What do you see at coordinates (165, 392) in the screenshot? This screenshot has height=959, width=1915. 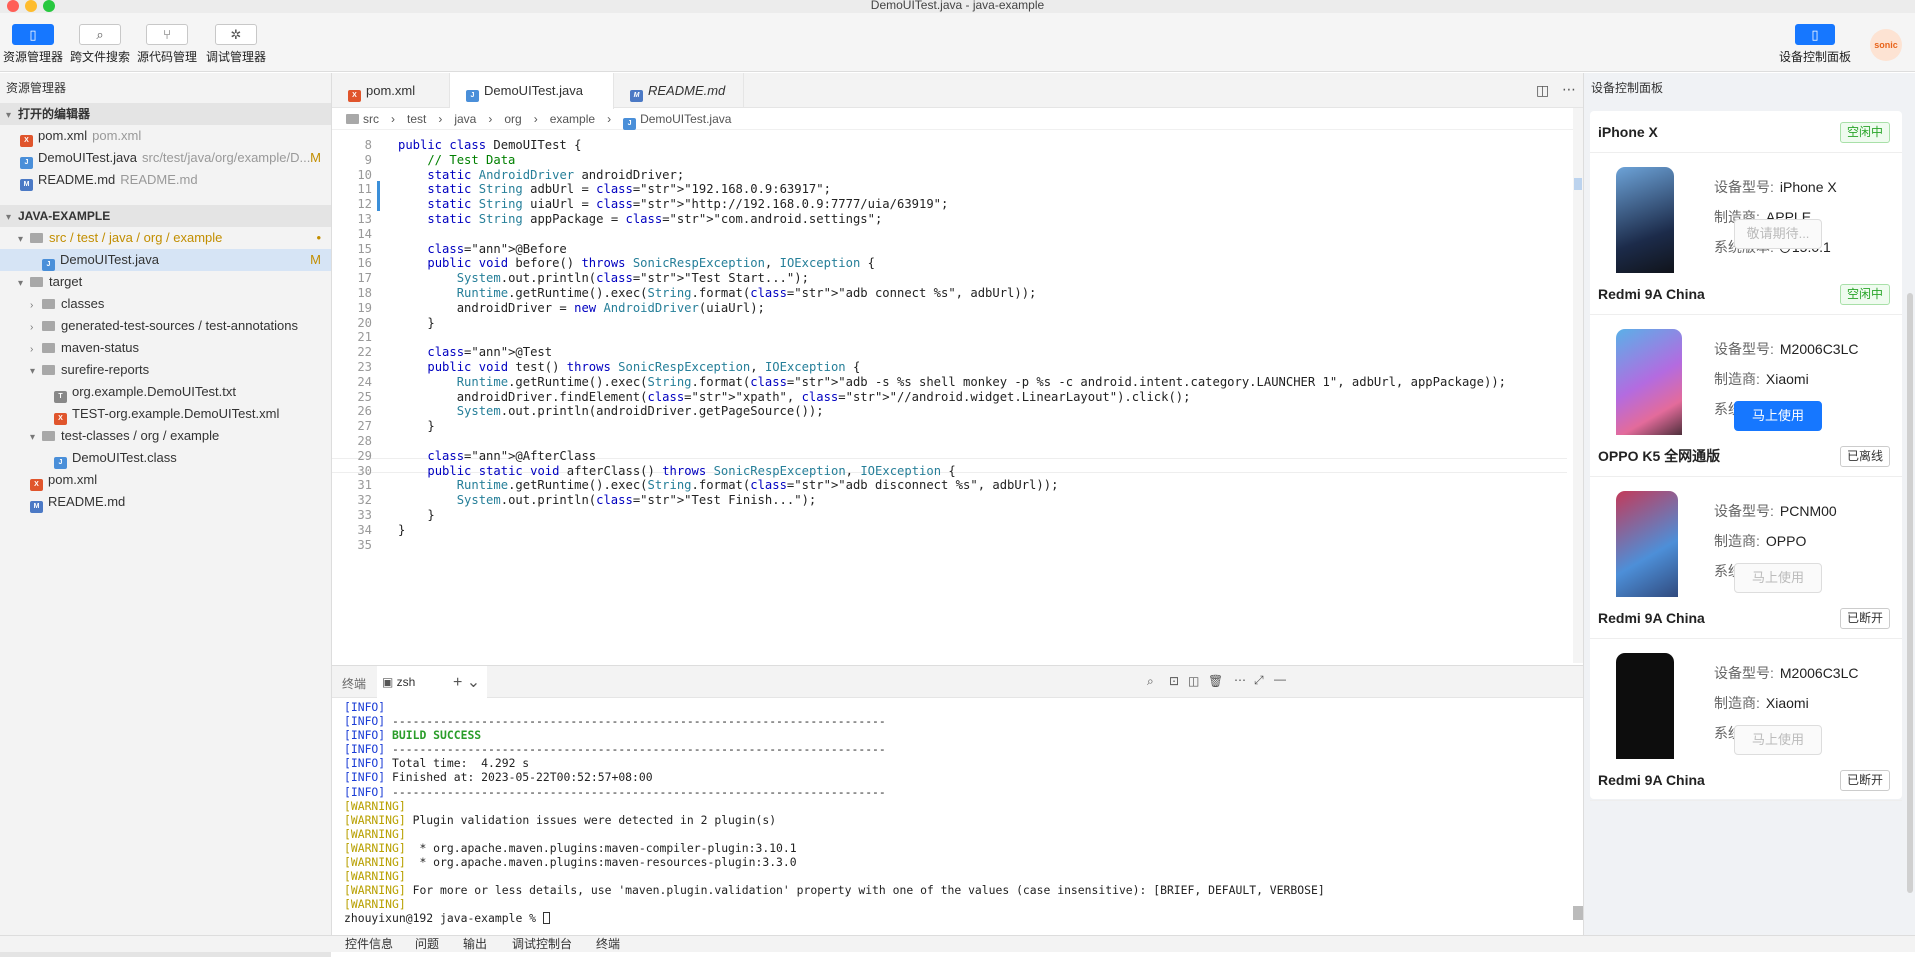 I see `tree-item: Torg.example.DemoUITest.txt` at bounding box center [165, 392].